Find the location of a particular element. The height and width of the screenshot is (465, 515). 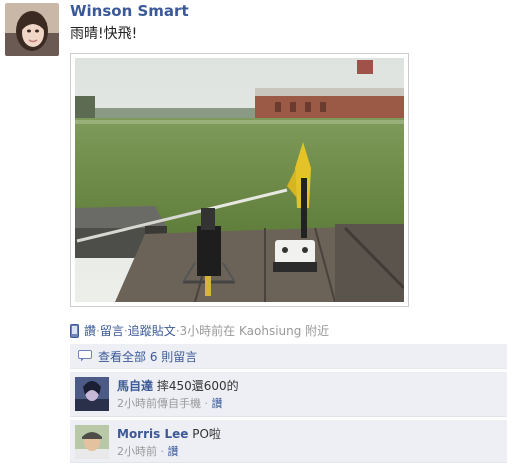

like-link: 讚 is located at coordinates (90, 330).